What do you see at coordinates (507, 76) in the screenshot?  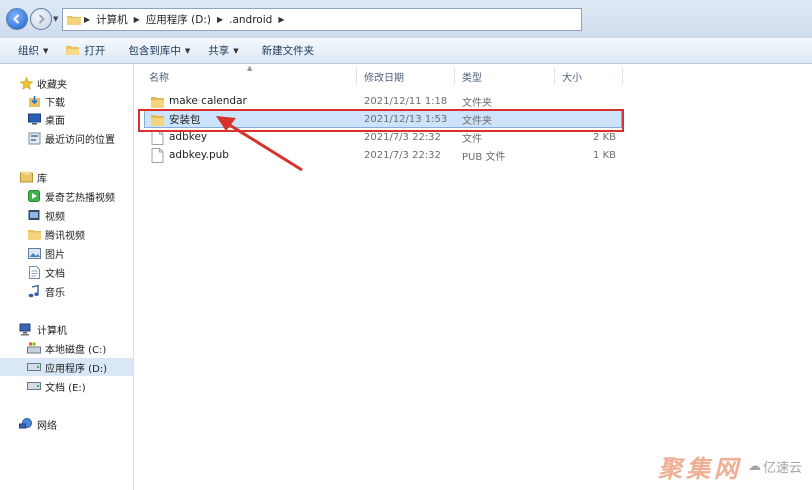 I see `column-header-type: 类型` at bounding box center [507, 76].